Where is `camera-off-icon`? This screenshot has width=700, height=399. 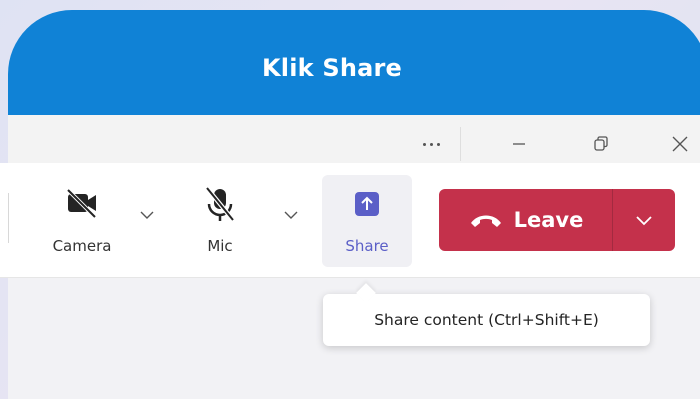 camera-off-icon is located at coordinates (81, 203).